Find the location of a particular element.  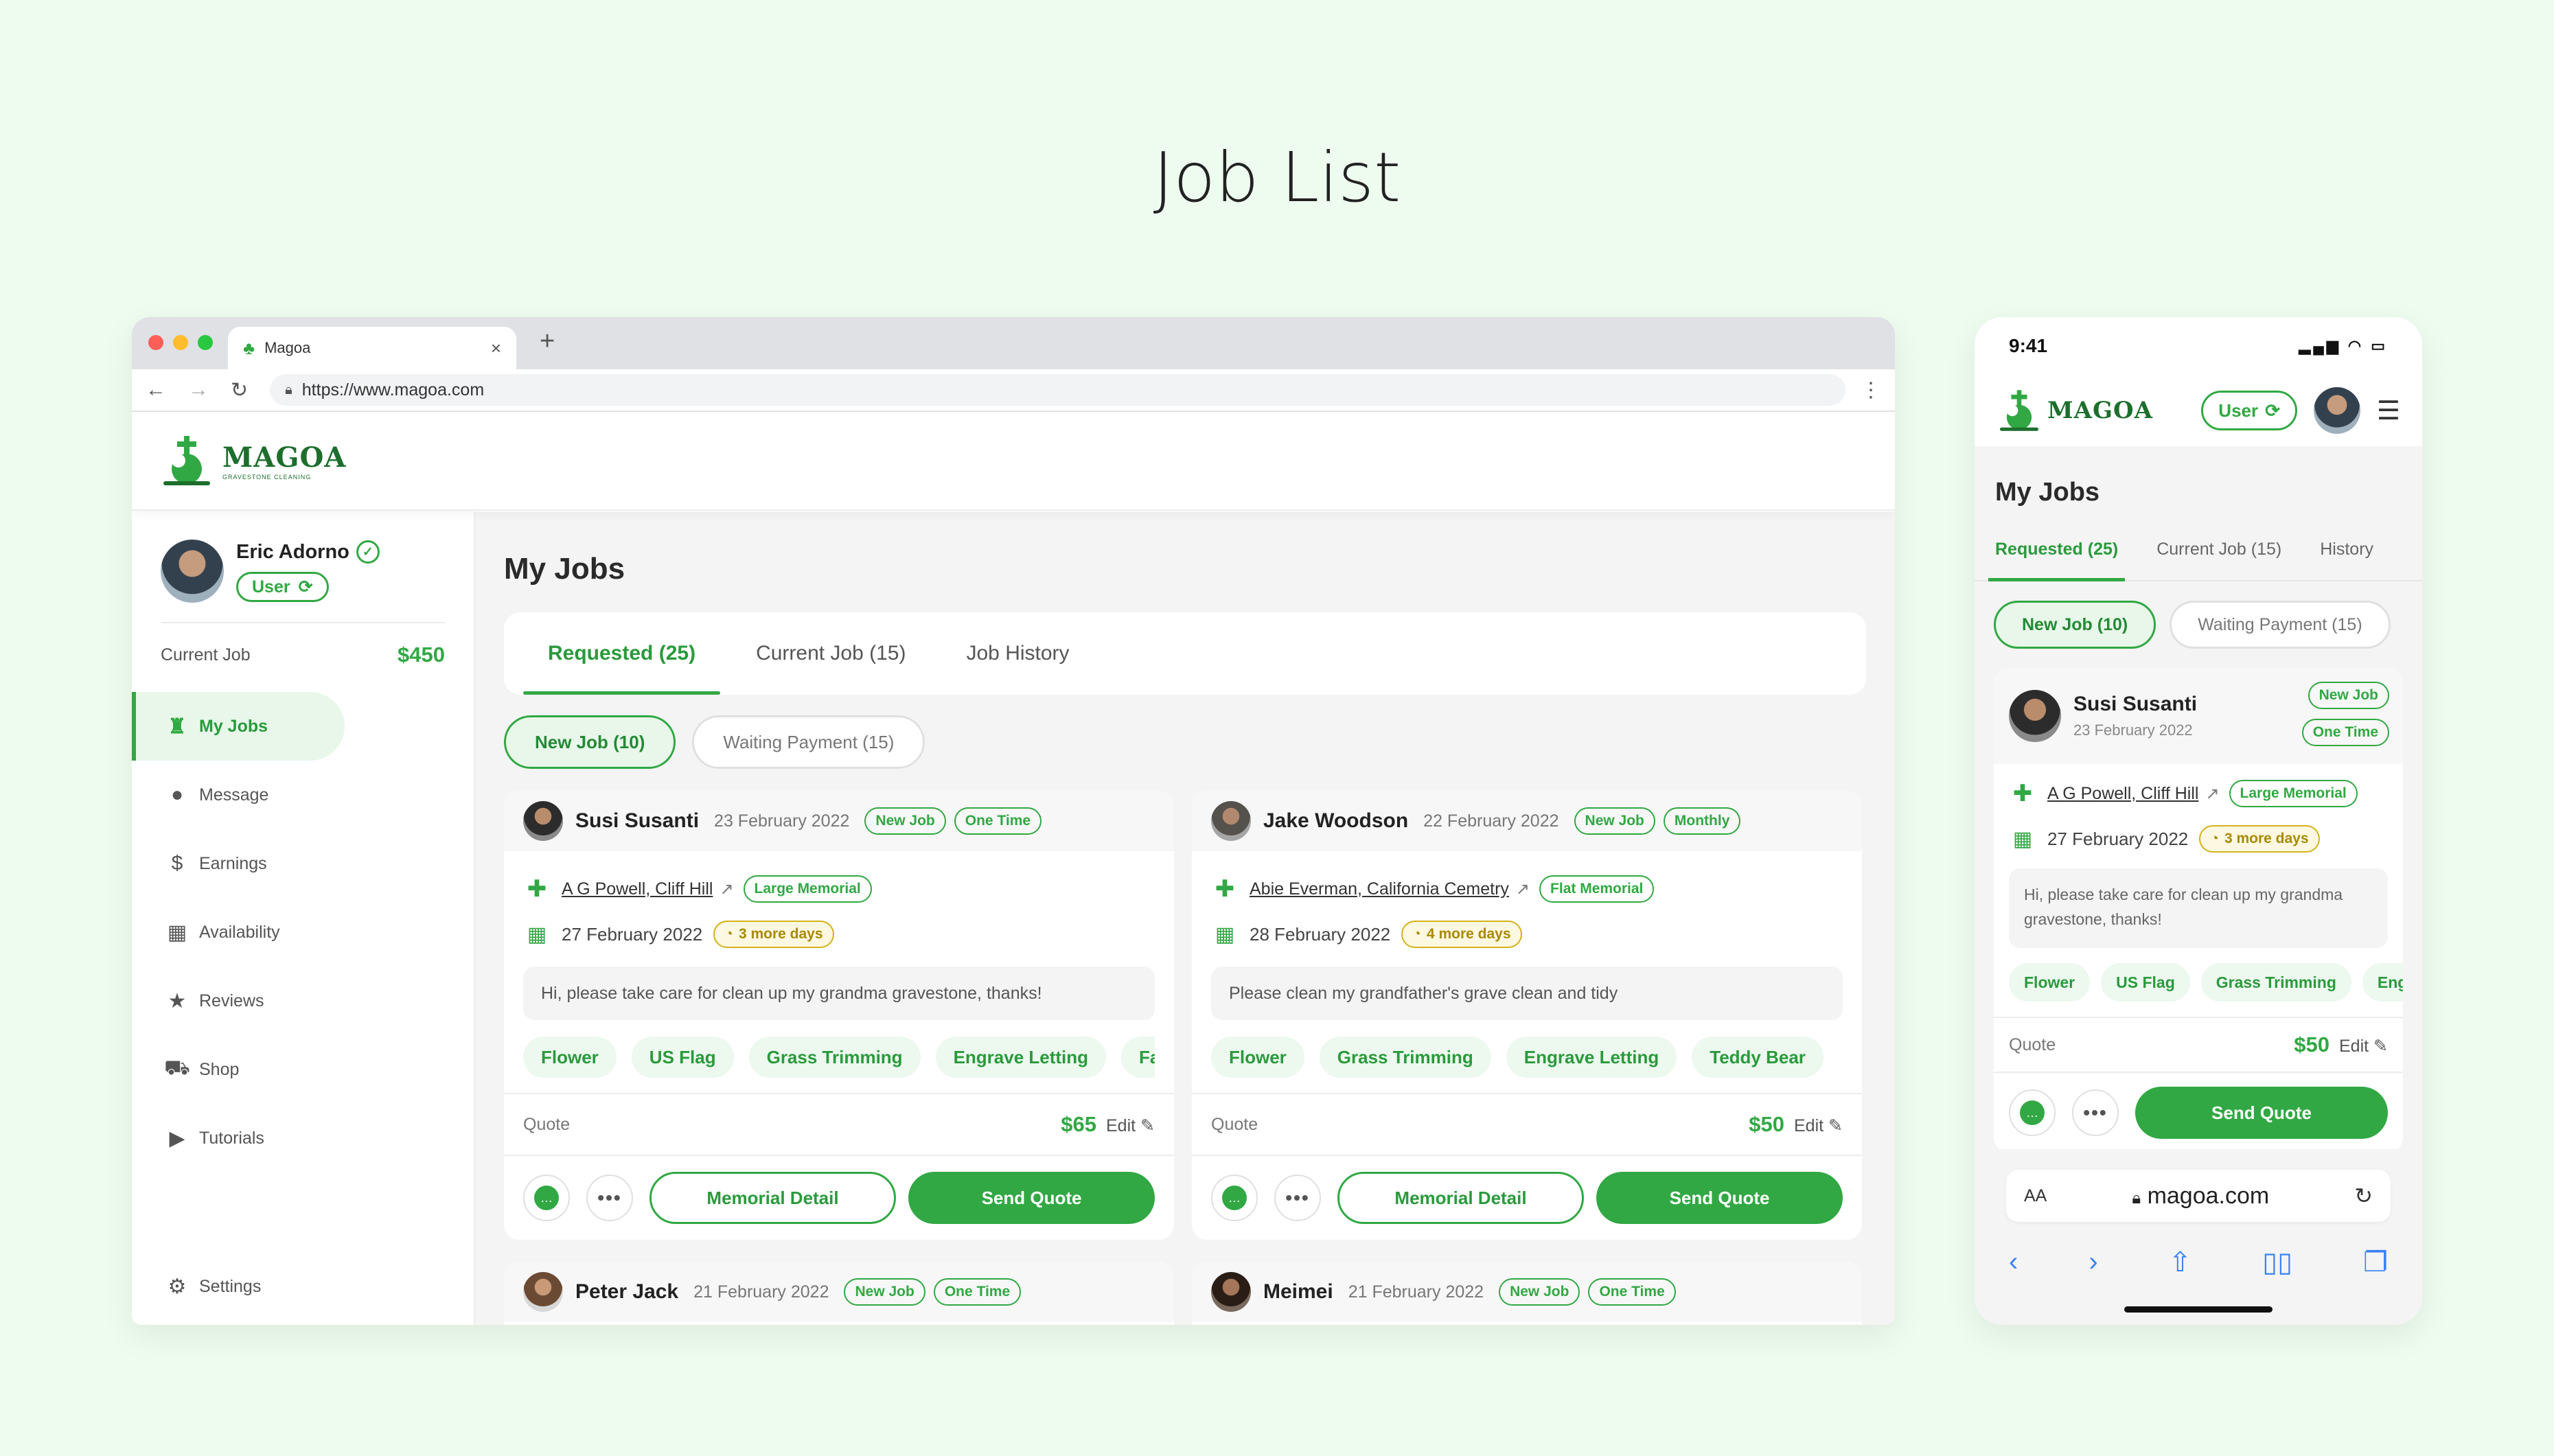

verified-icon: ✓ is located at coordinates (368, 552).